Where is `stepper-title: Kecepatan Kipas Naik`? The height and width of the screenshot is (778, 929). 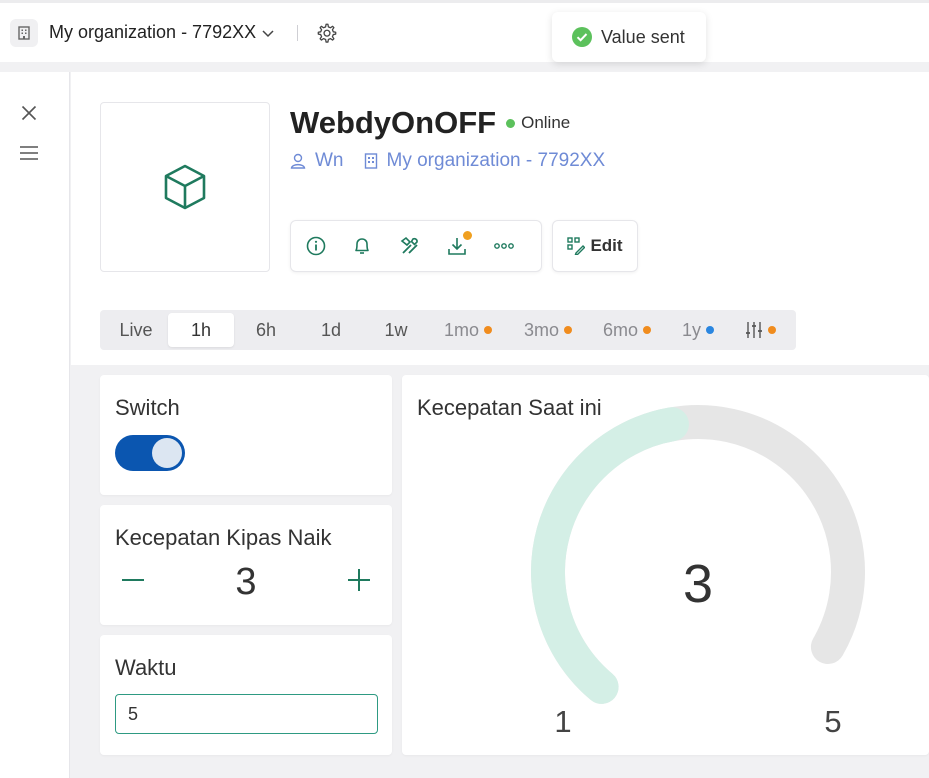 stepper-title: Kecepatan Kipas Naik is located at coordinates (223, 537).